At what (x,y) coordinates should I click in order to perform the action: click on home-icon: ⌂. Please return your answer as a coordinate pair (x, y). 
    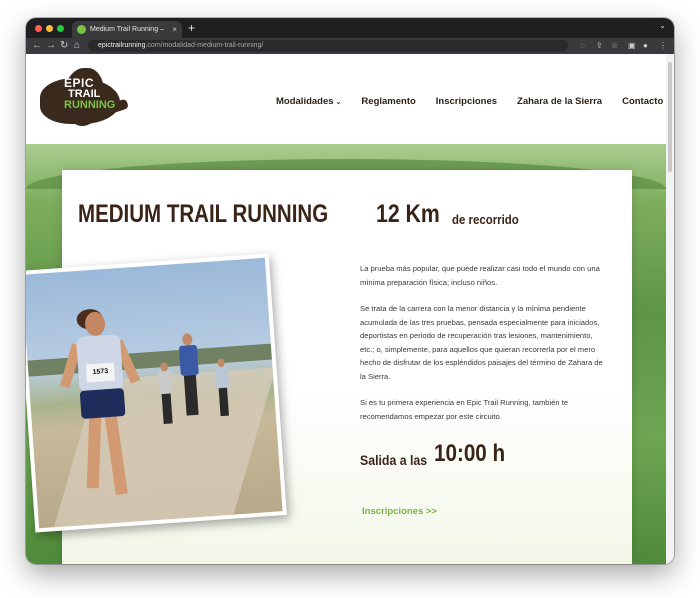
    Looking at the image, I should click on (77, 46).